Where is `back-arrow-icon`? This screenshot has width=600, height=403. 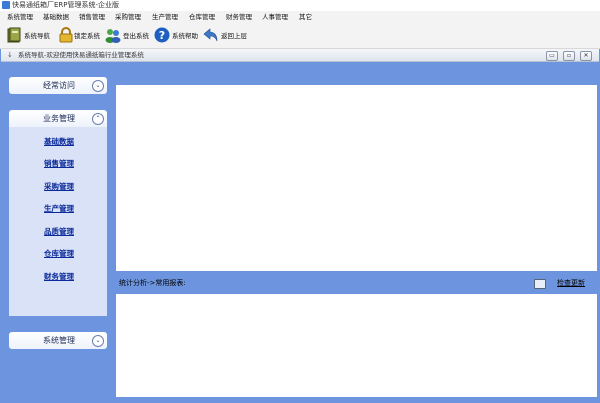
back-arrow-icon is located at coordinates (210, 35).